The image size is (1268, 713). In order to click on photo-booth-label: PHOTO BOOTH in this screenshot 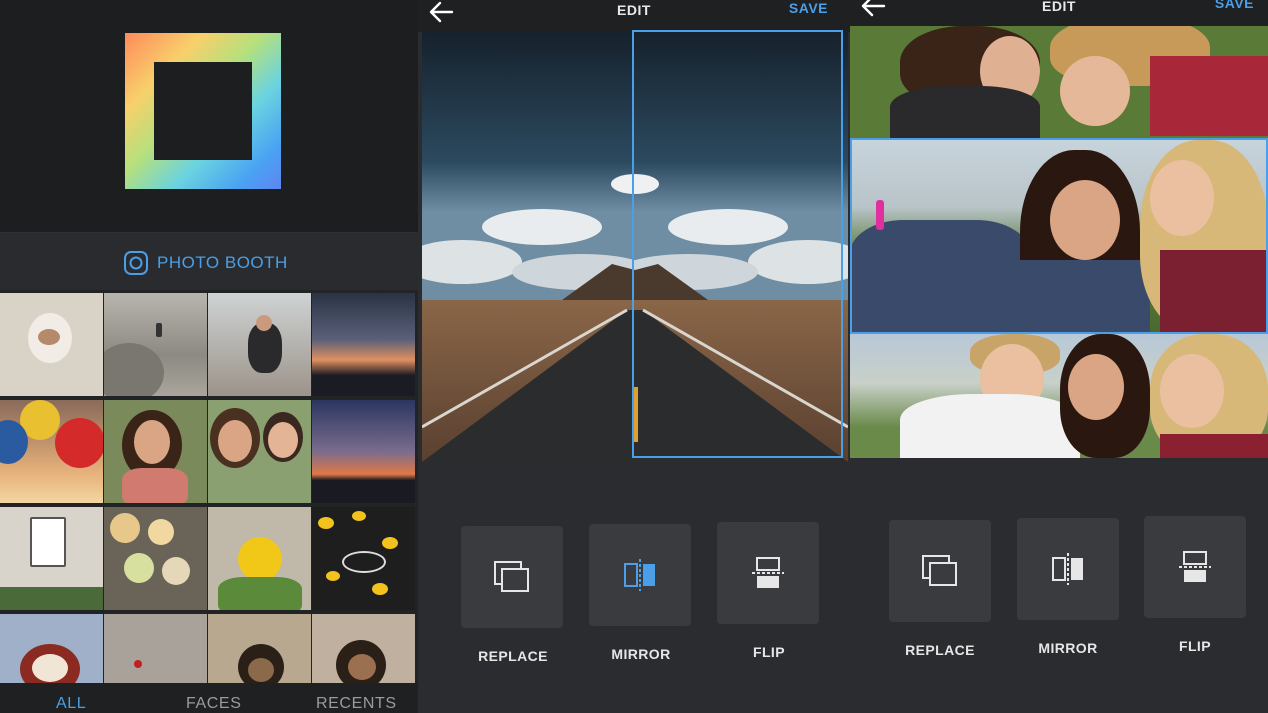, I will do `click(222, 262)`.